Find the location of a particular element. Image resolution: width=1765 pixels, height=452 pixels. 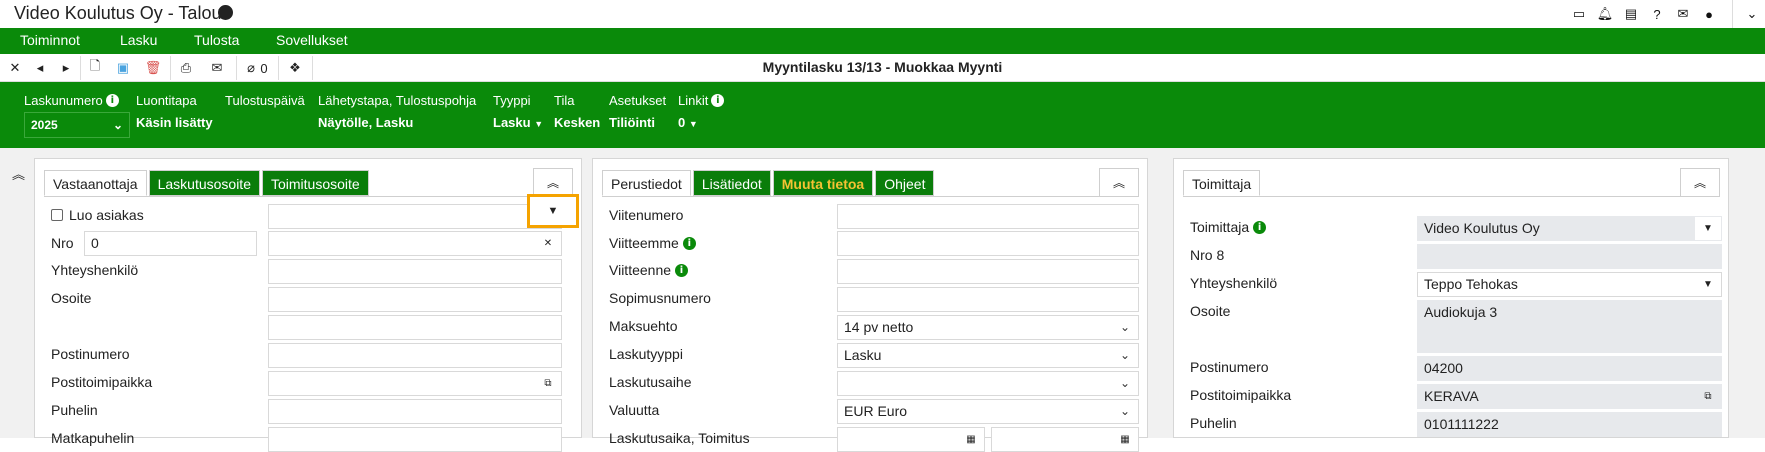

tila-label: Tila is located at coordinates (564, 100).